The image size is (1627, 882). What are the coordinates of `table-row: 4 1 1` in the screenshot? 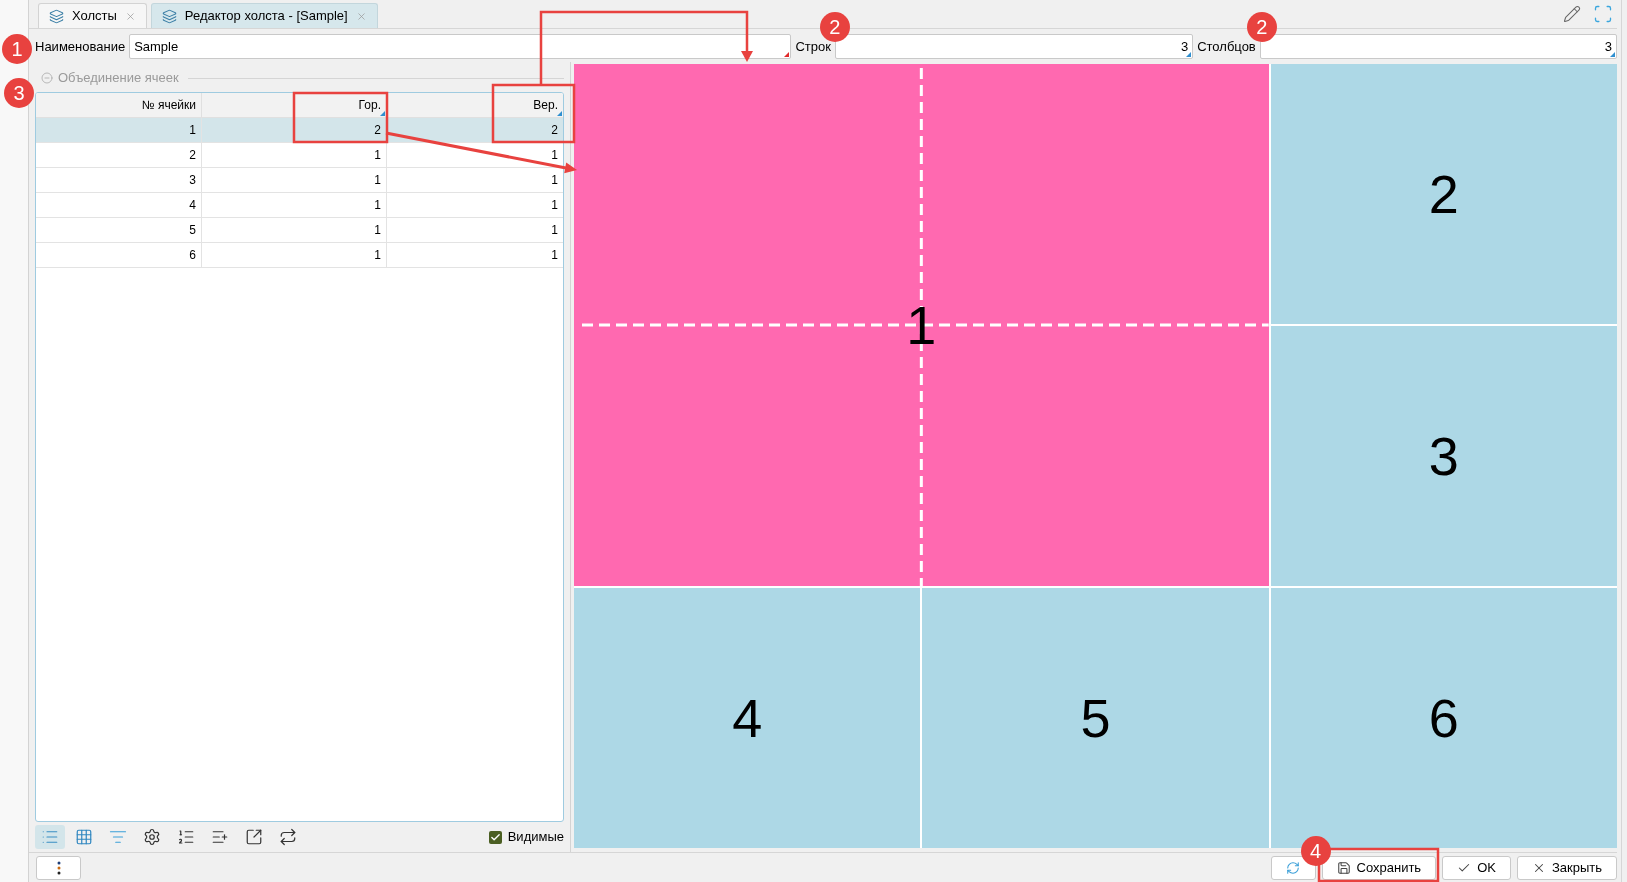 It's located at (299, 205).